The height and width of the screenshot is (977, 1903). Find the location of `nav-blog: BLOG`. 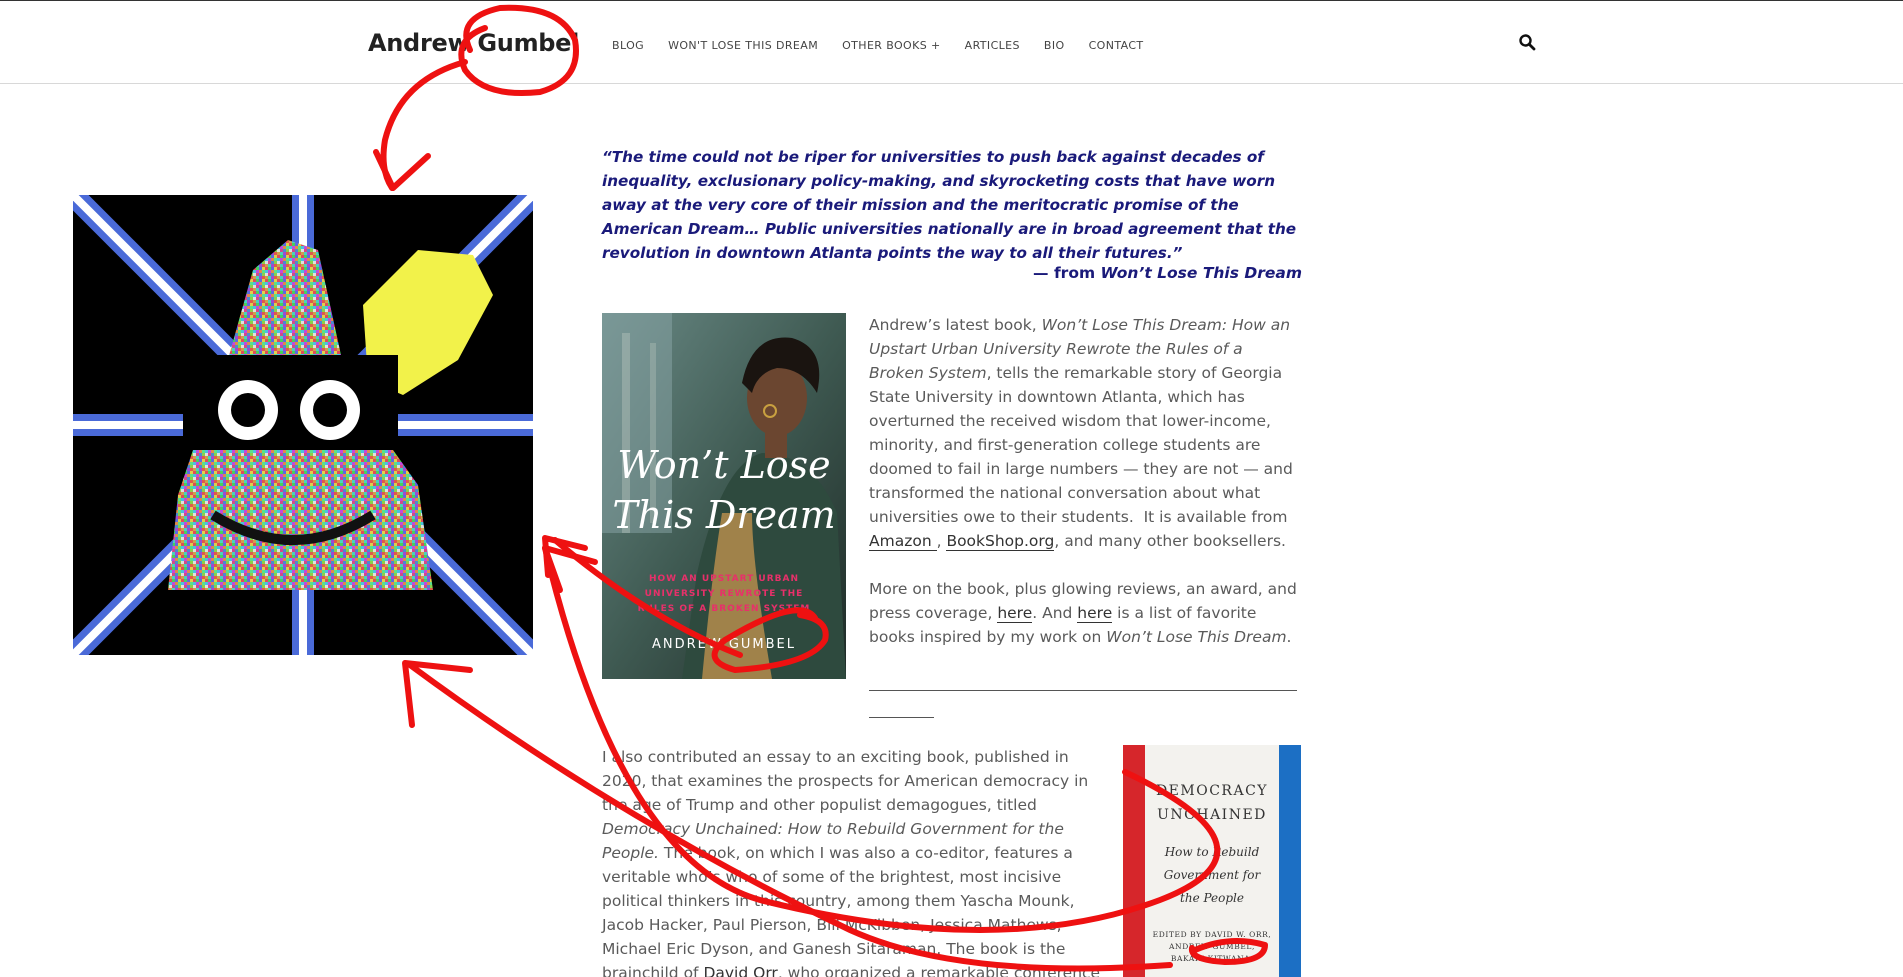

nav-blog: BLOG is located at coordinates (628, 45).